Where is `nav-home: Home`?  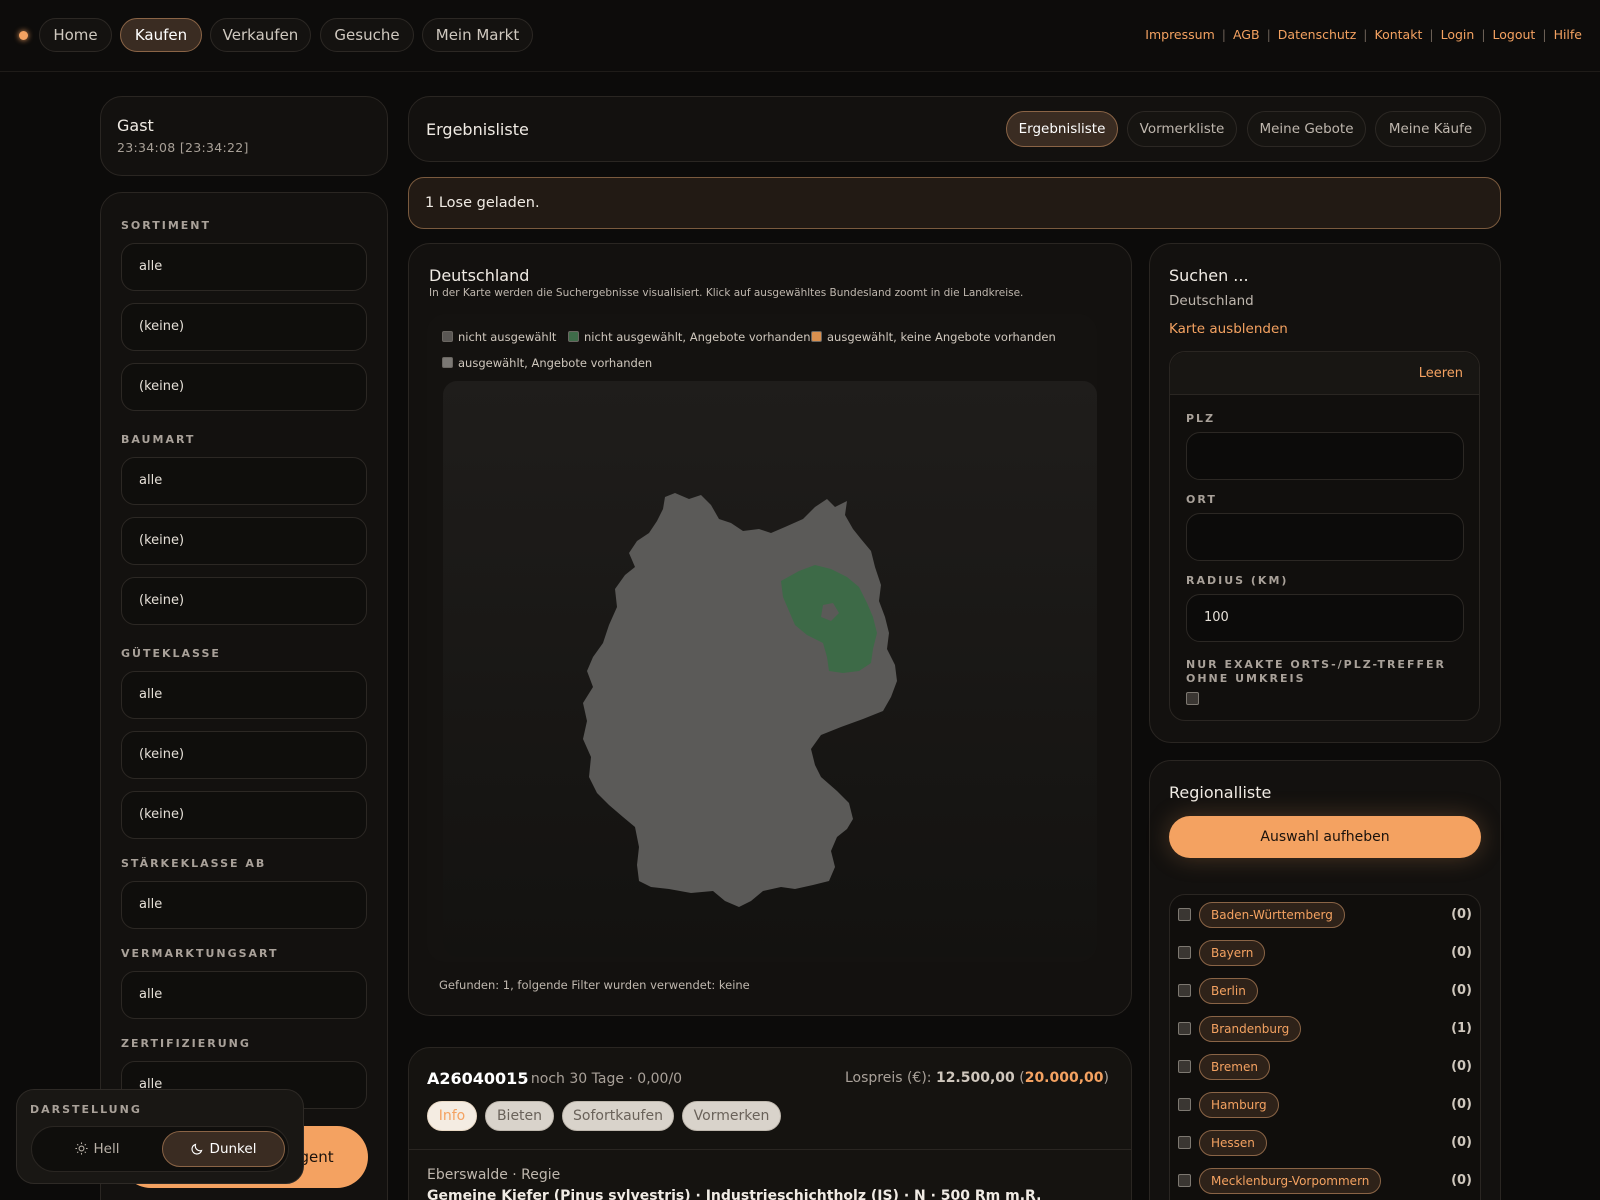 nav-home: Home is located at coordinates (75, 35).